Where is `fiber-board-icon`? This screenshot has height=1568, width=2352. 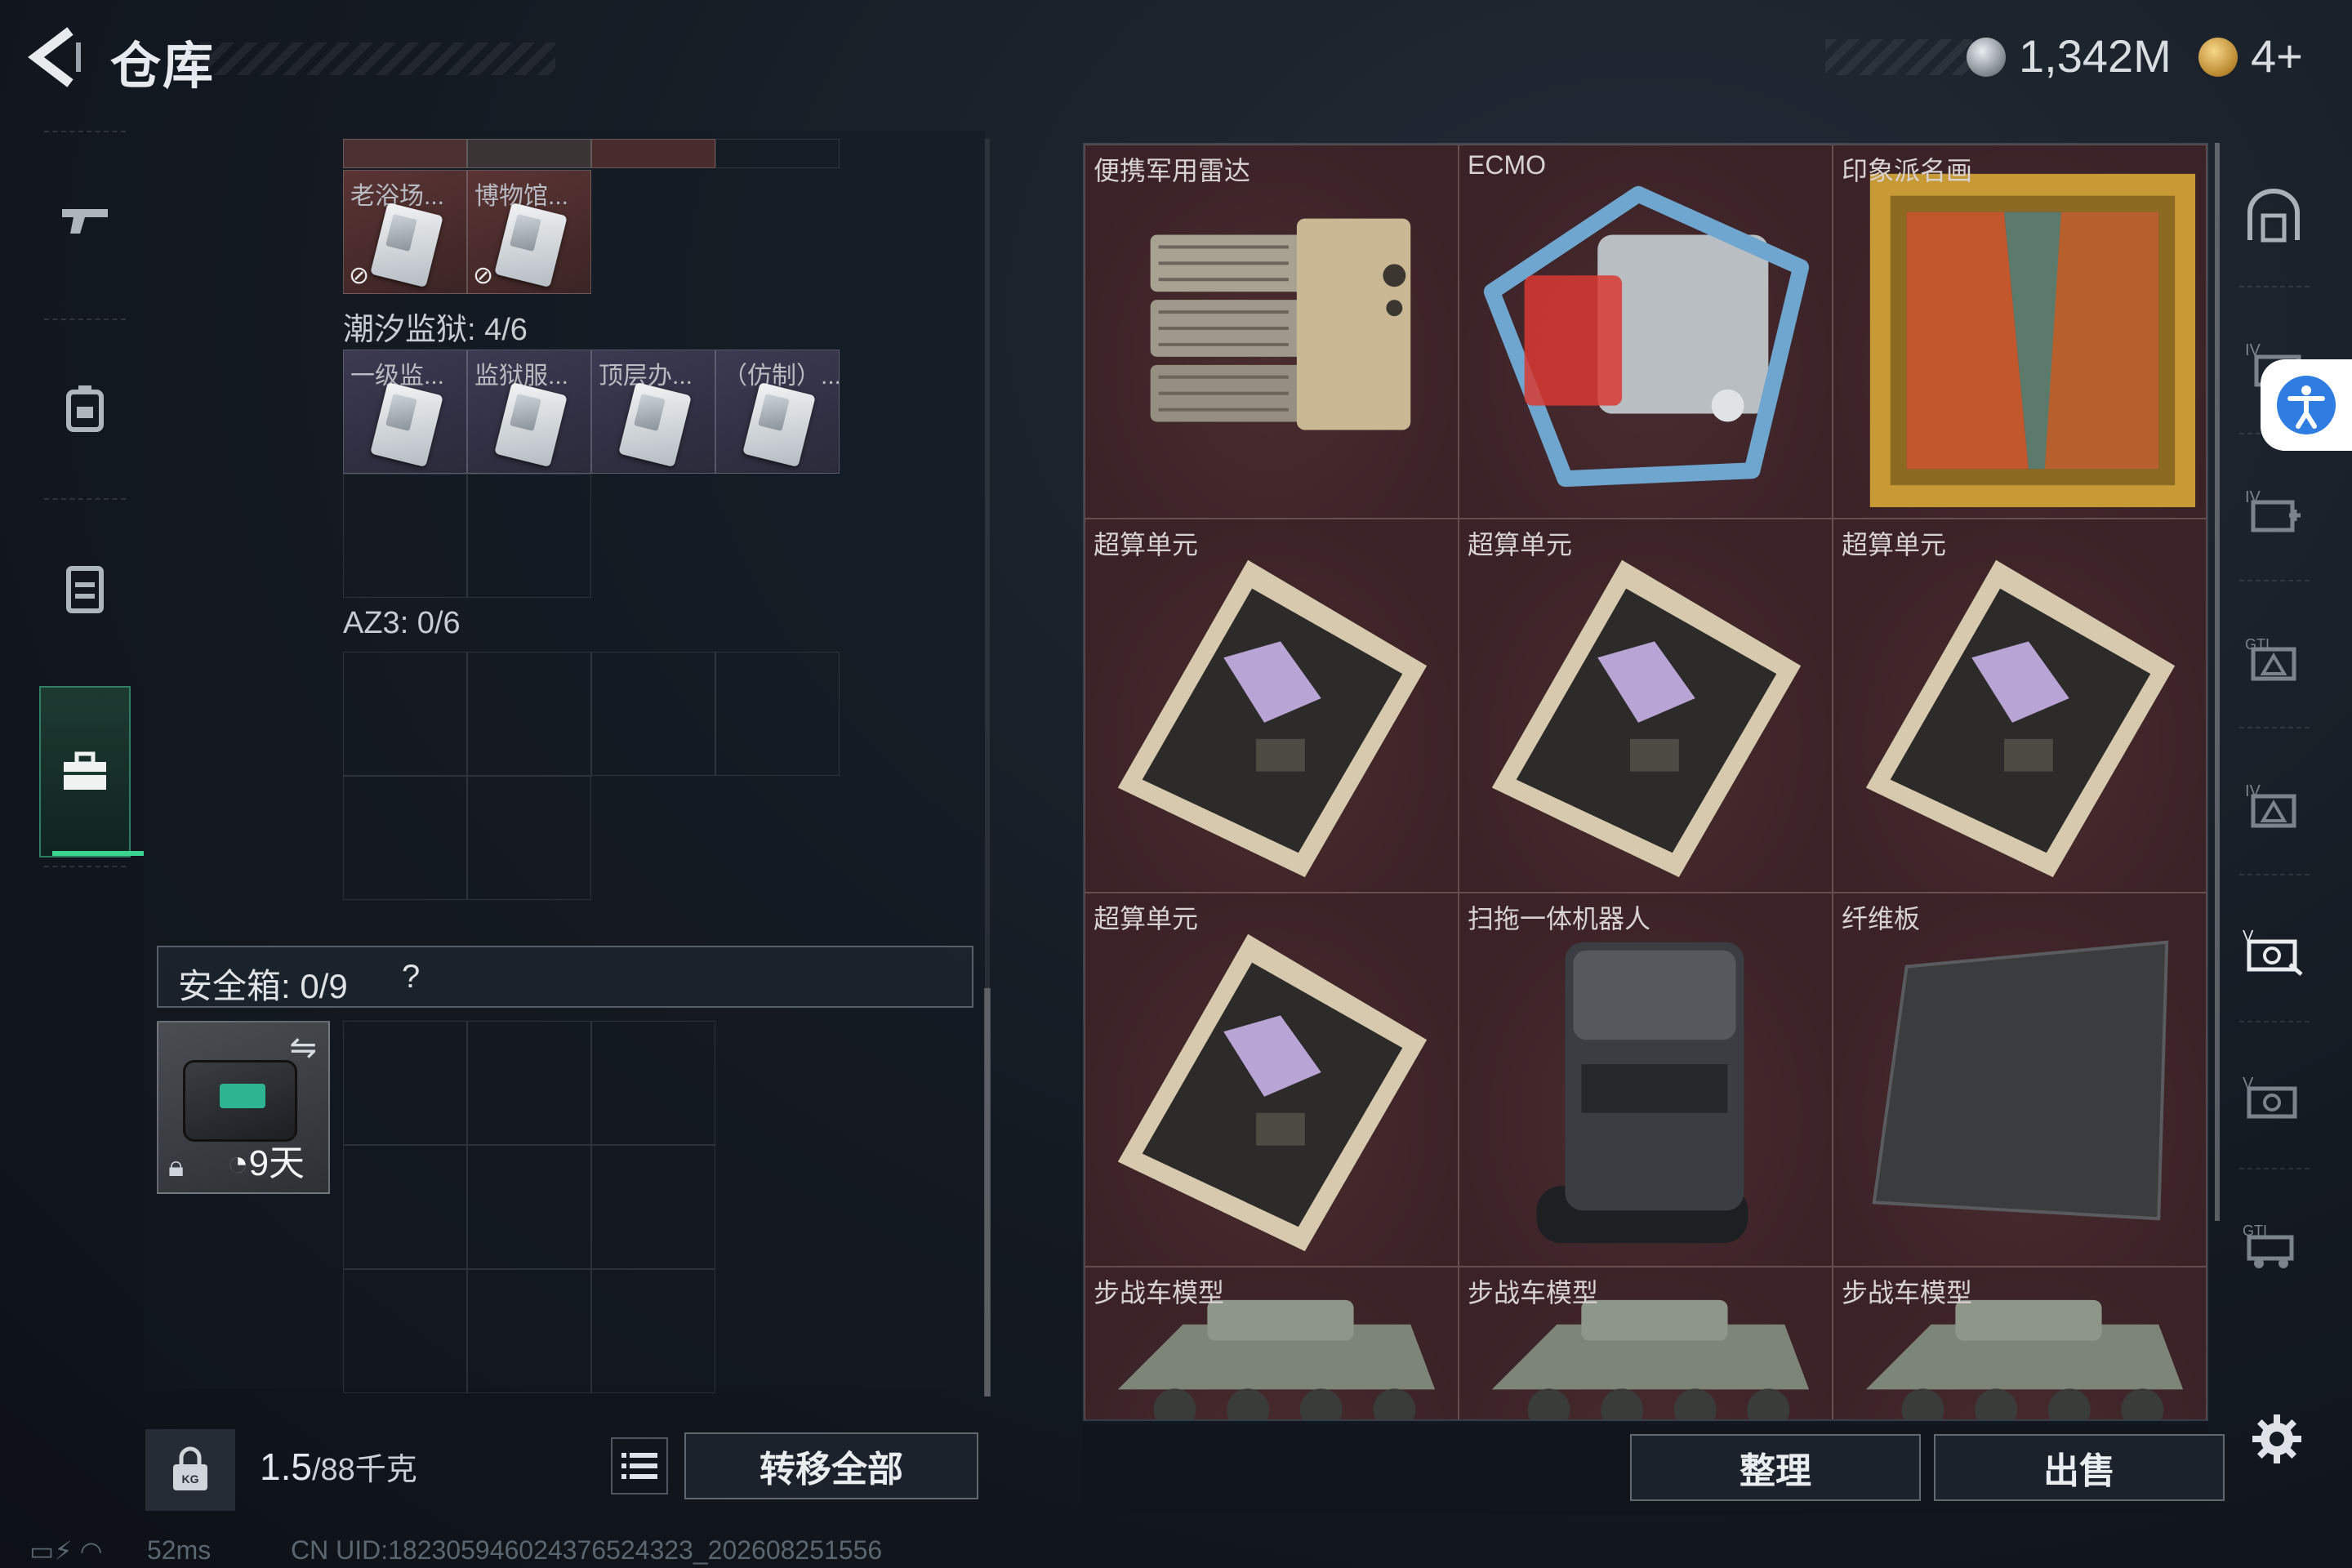
fiber-board-icon is located at coordinates (2020, 1080).